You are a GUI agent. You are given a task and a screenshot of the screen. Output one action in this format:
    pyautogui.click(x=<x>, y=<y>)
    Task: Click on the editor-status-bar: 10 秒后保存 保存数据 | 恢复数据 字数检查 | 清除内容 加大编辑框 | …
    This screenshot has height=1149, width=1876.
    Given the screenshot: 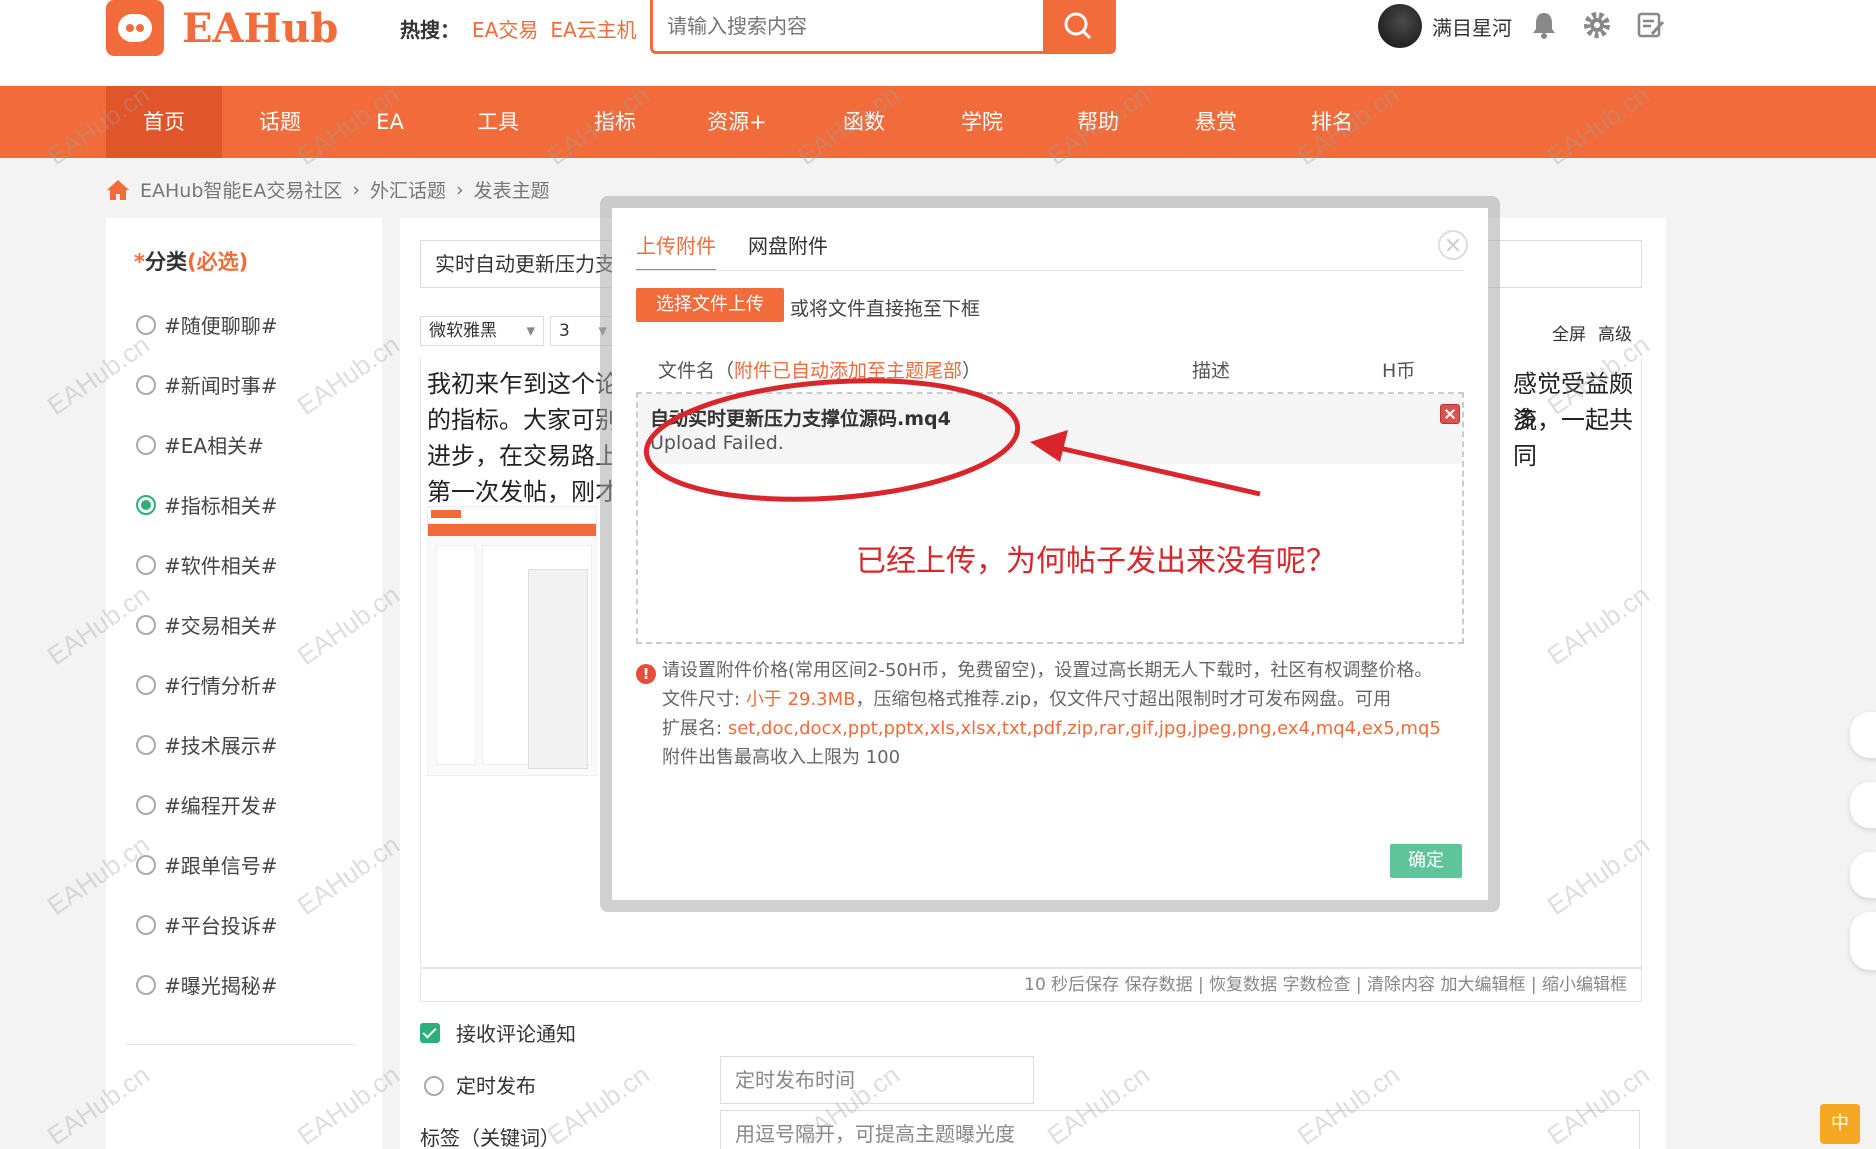 What is the action you would take?
    pyautogui.click(x=1031, y=985)
    